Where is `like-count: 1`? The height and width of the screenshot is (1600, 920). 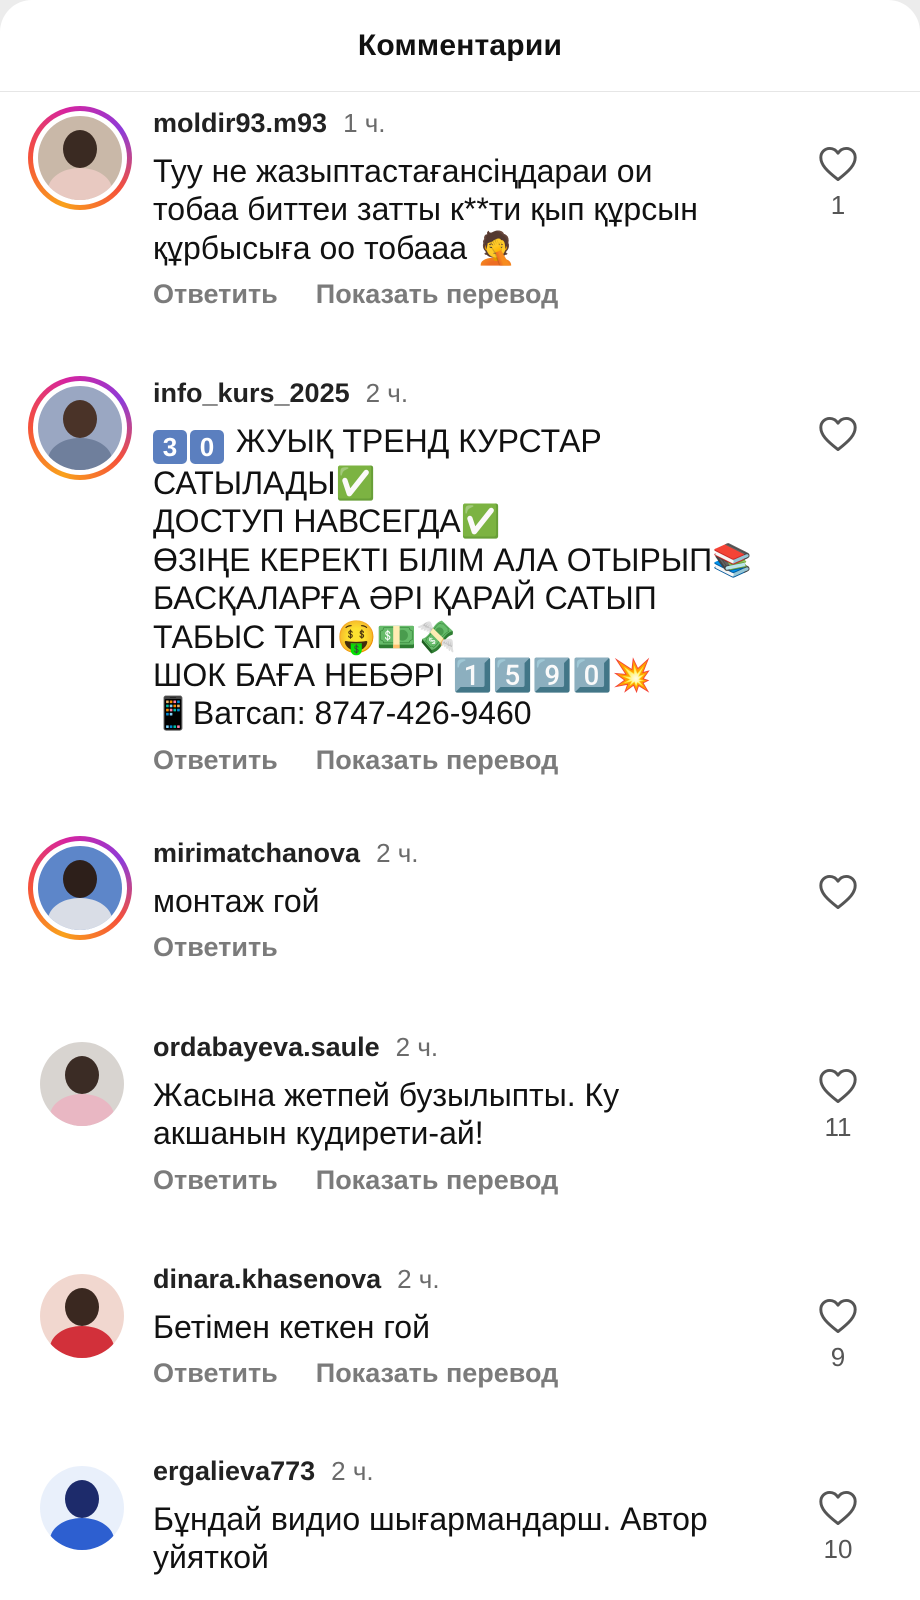 like-count: 1 is located at coordinates (838, 205).